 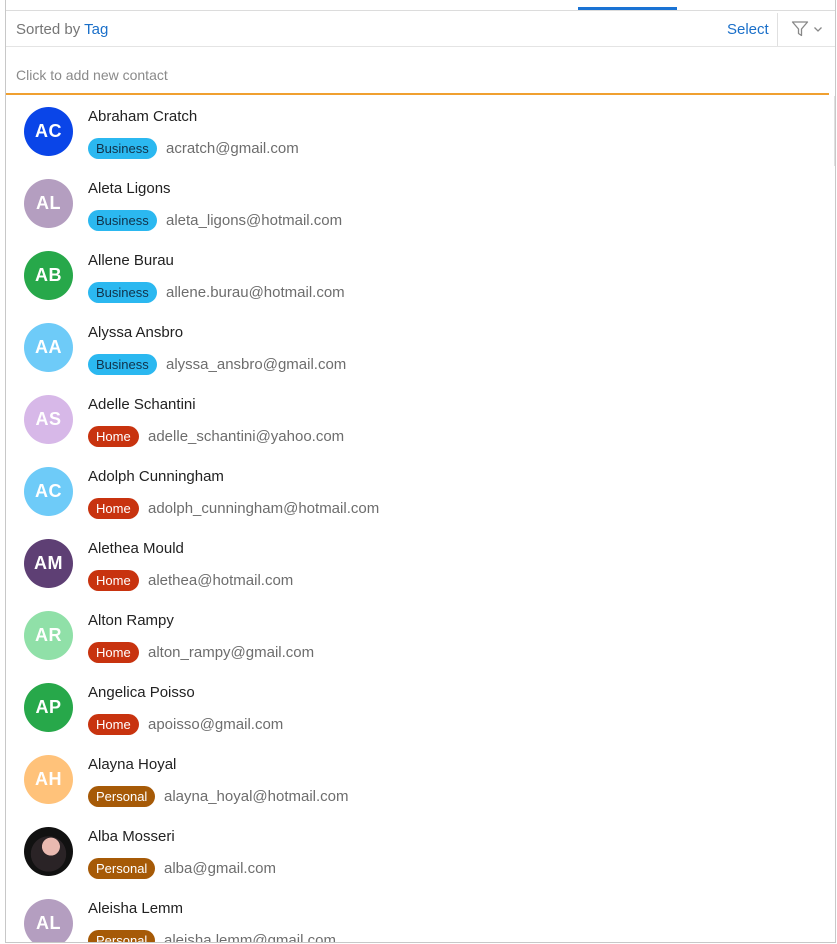 I want to click on select-button: Select, so click(x=748, y=29).